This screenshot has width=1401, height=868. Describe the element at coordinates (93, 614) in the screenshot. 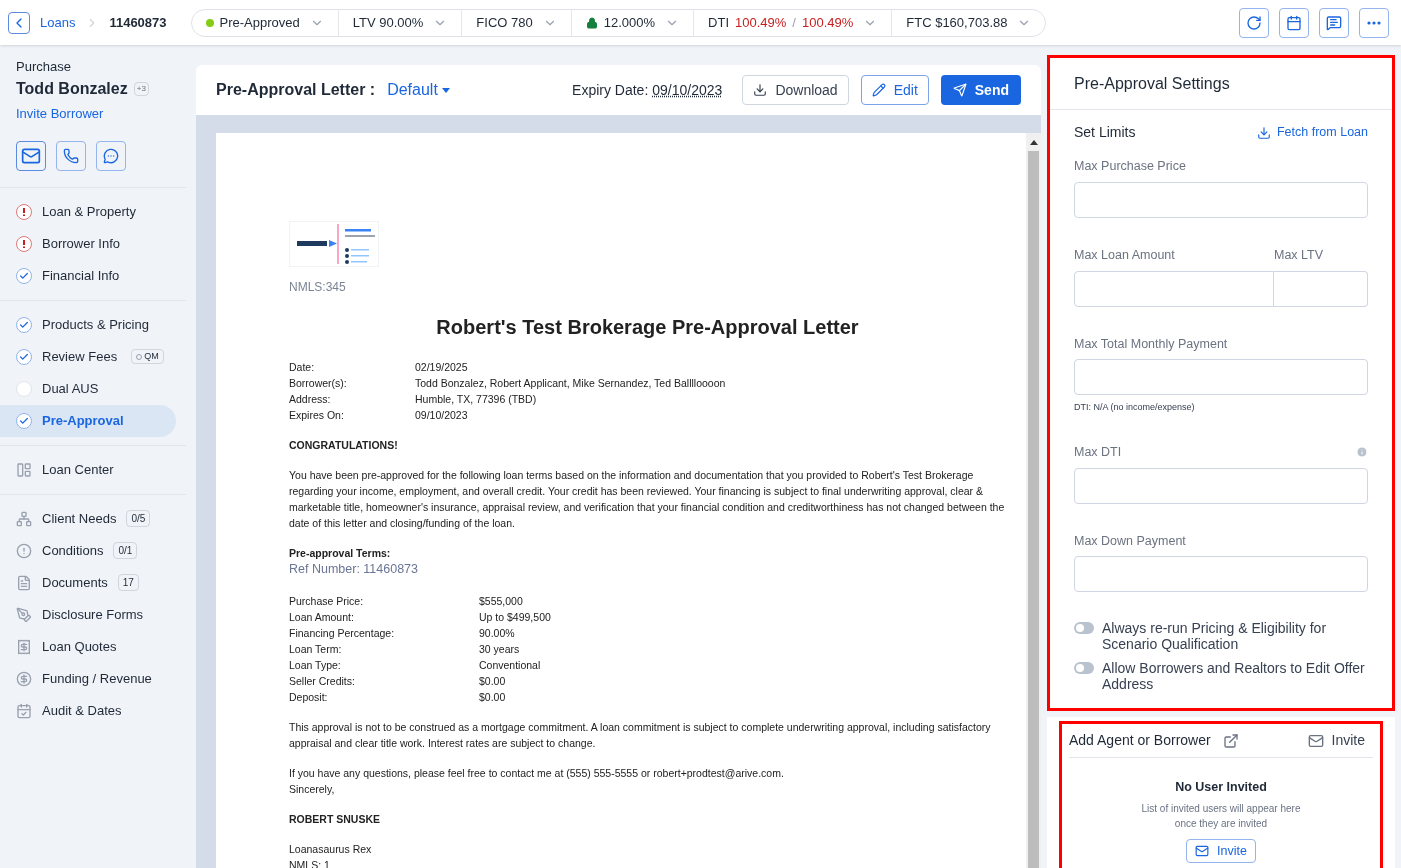

I see `nav-item: Disclosure Forms` at that location.